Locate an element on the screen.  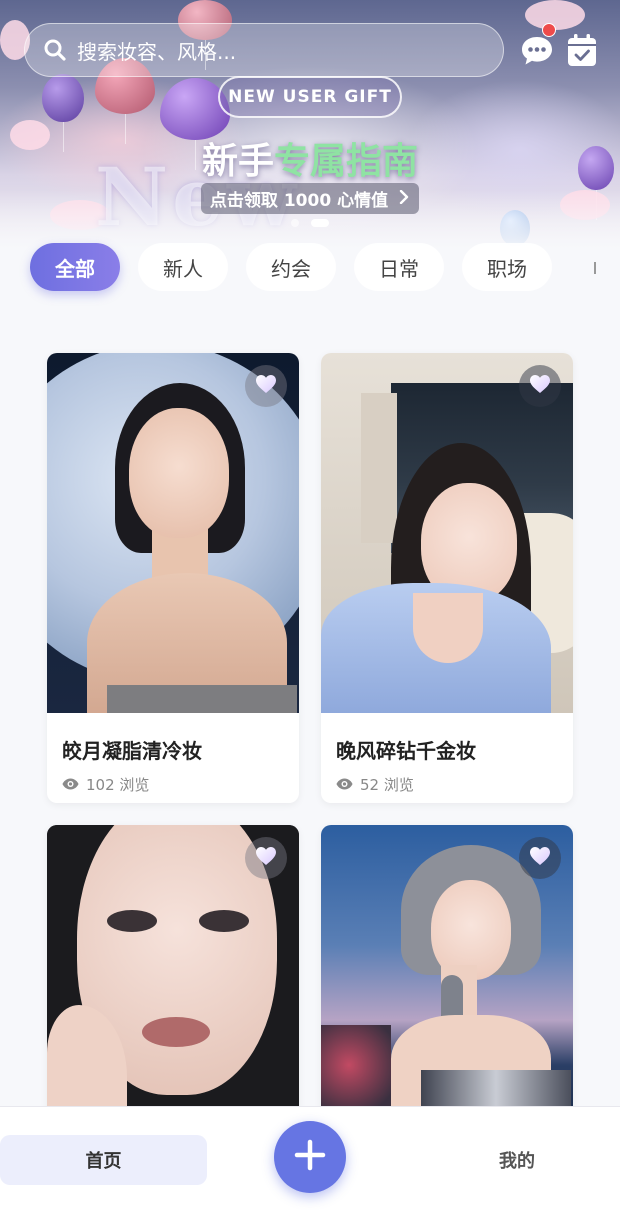
tab-date: 约会 is located at coordinates (291, 267).